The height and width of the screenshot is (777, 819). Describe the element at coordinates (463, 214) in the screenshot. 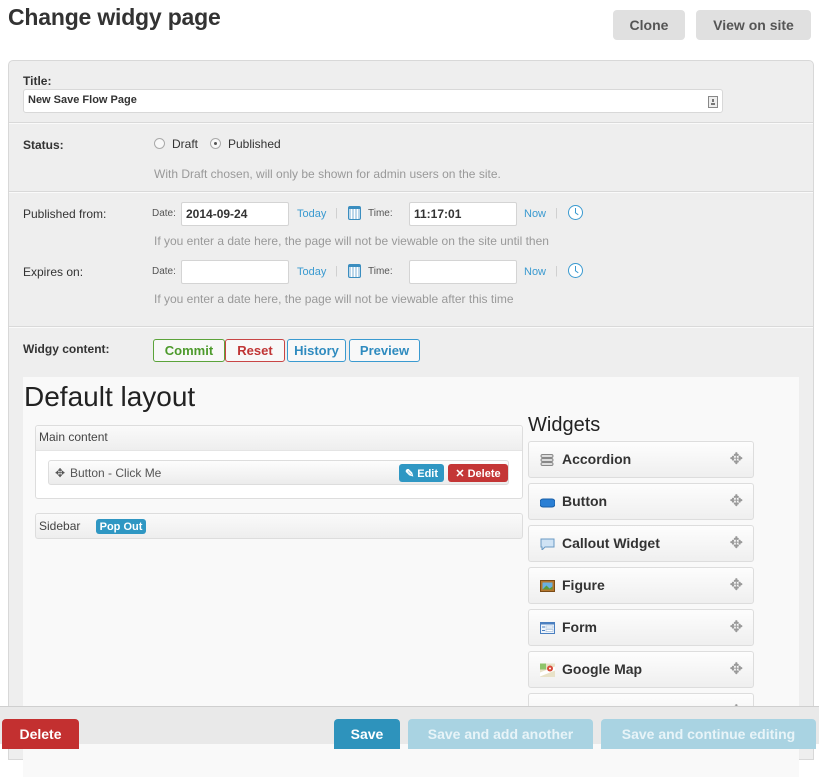

I see `pub-time-input: 11:17:01` at that location.